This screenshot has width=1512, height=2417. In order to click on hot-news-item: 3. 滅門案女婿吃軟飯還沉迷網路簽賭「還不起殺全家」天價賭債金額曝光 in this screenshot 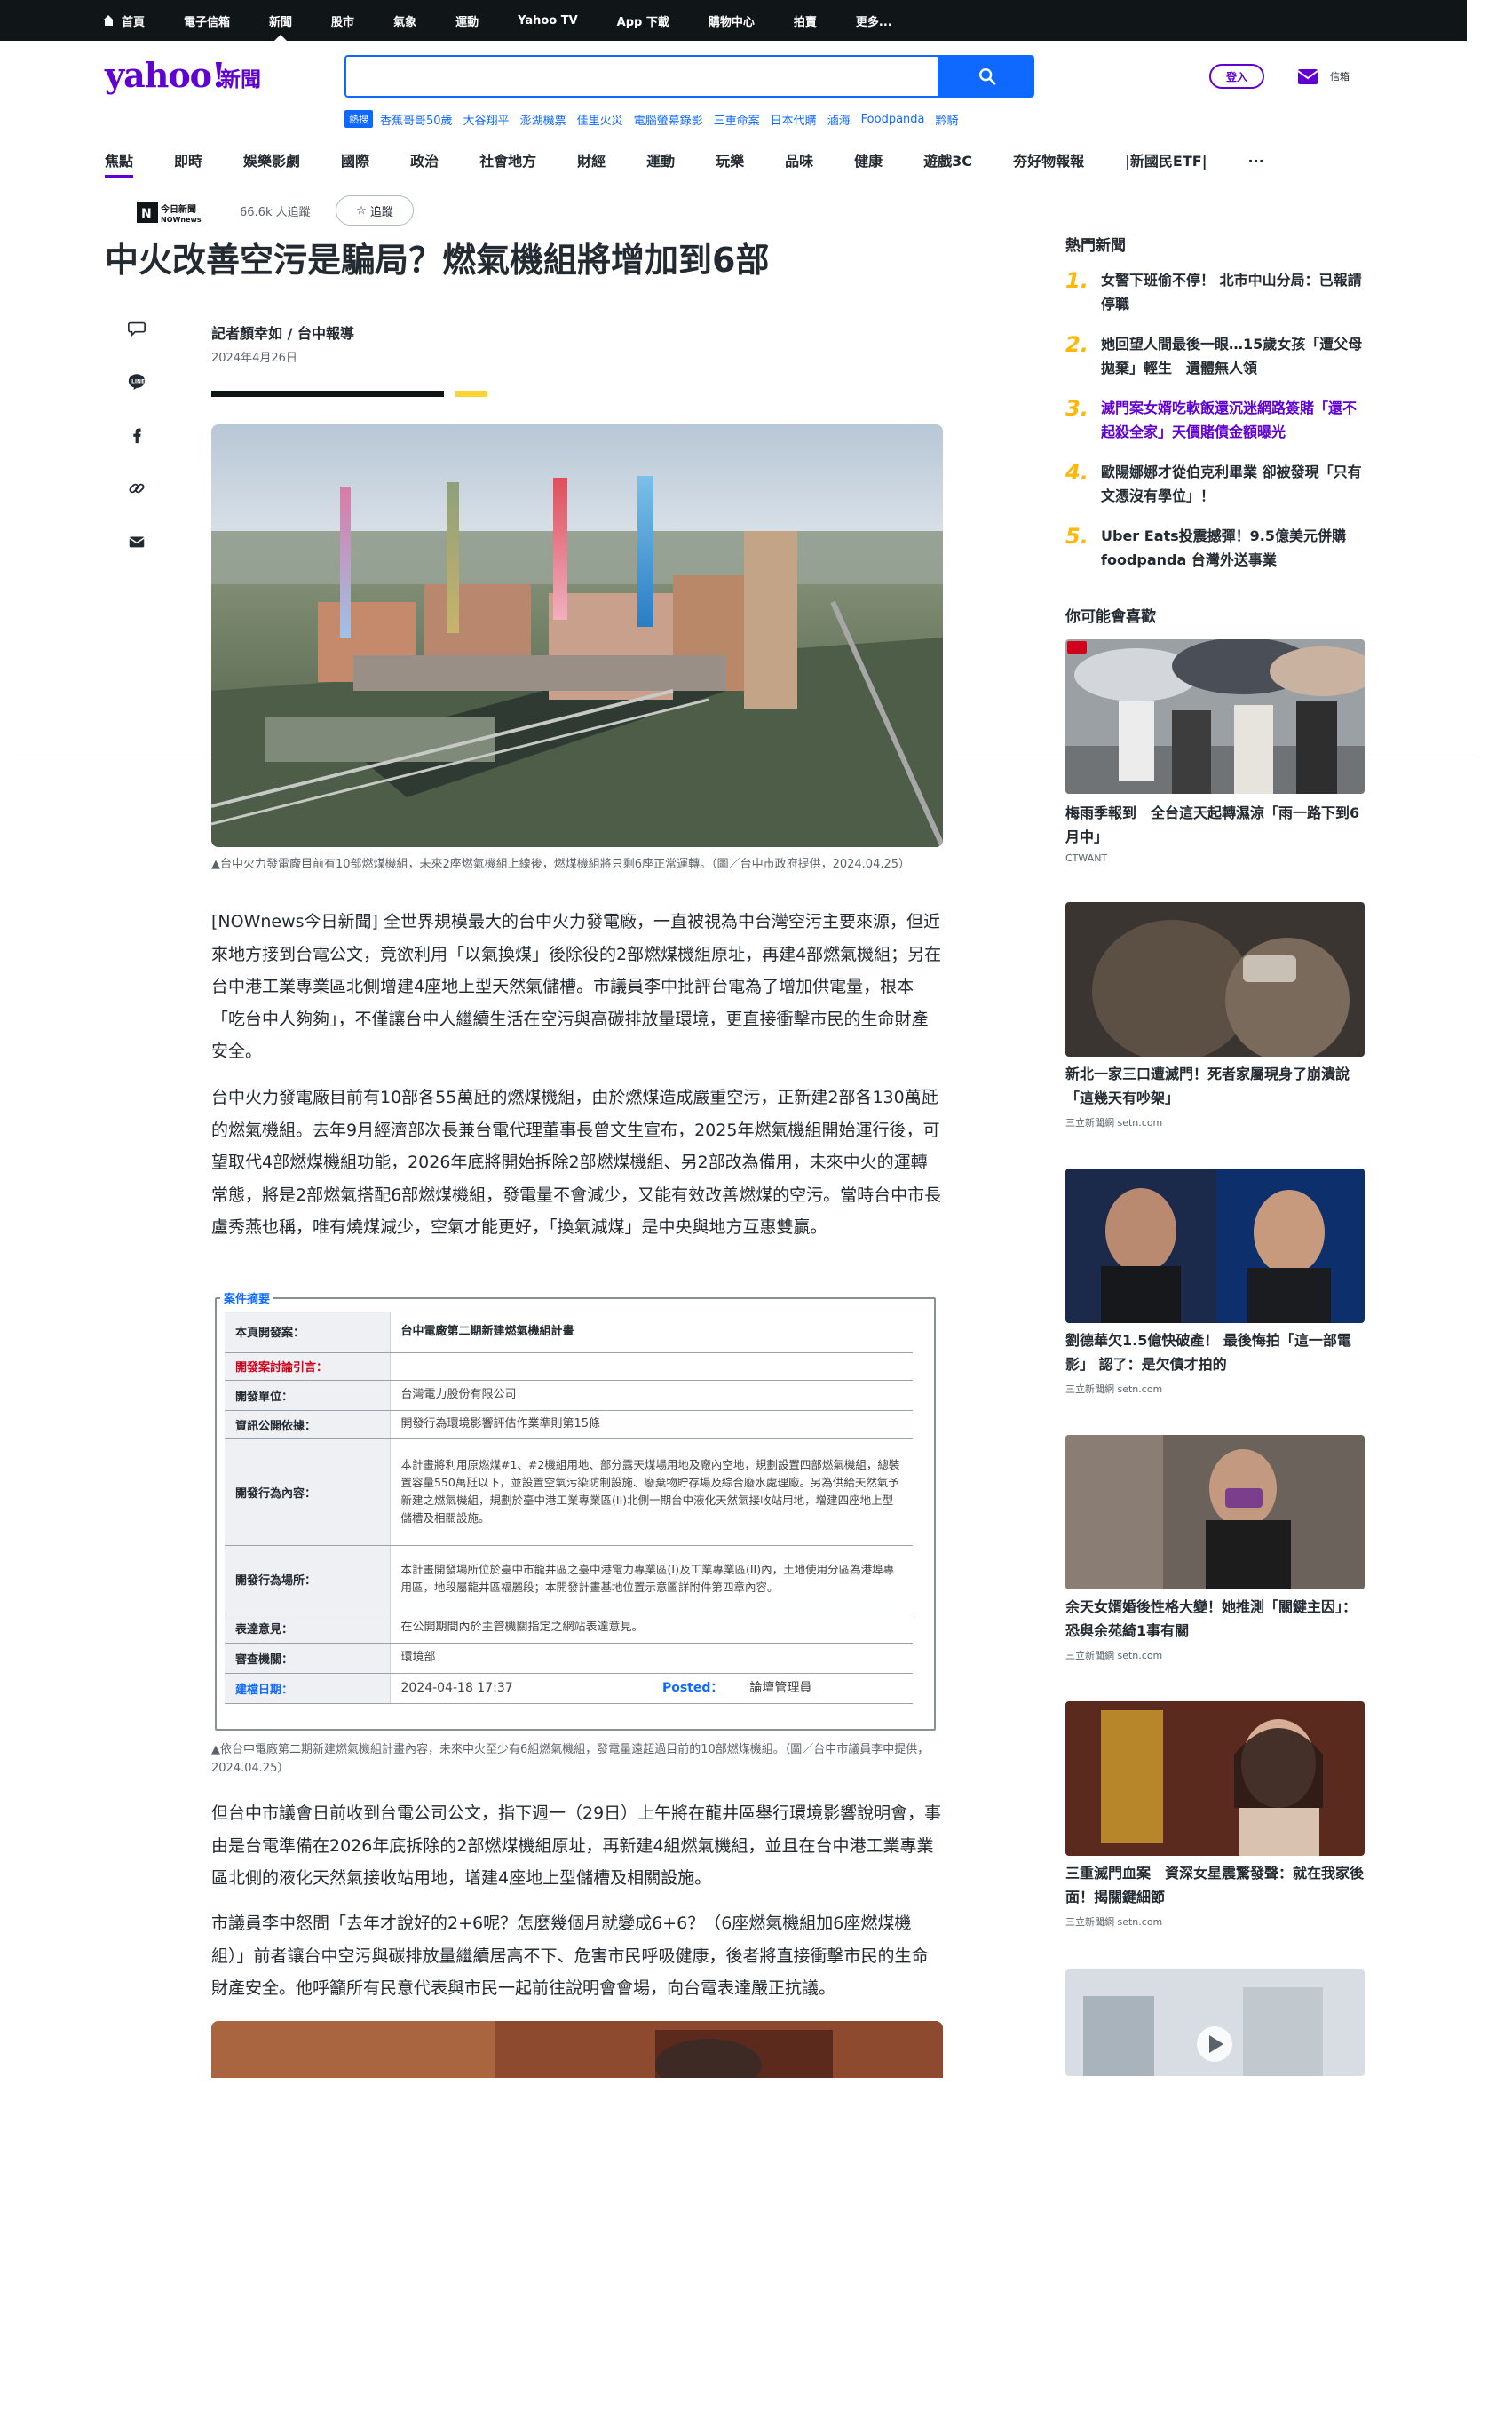, I will do `click(1216, 420)`.